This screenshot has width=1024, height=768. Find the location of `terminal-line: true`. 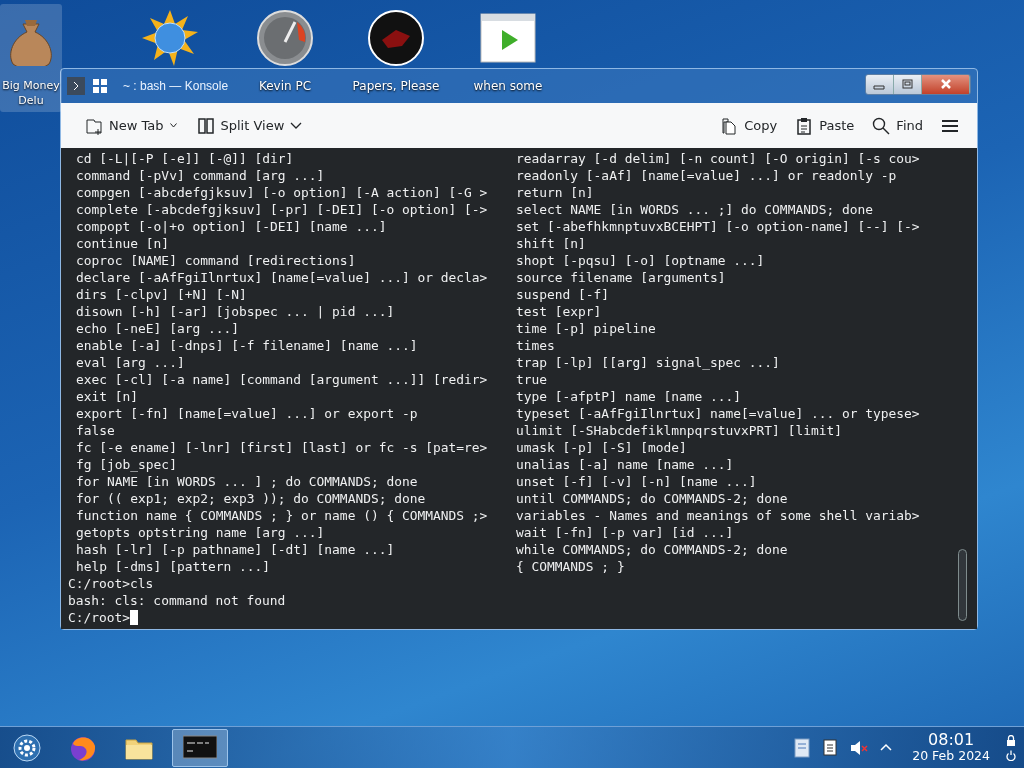

terminal-line: true is located at coordinates (532, 379).